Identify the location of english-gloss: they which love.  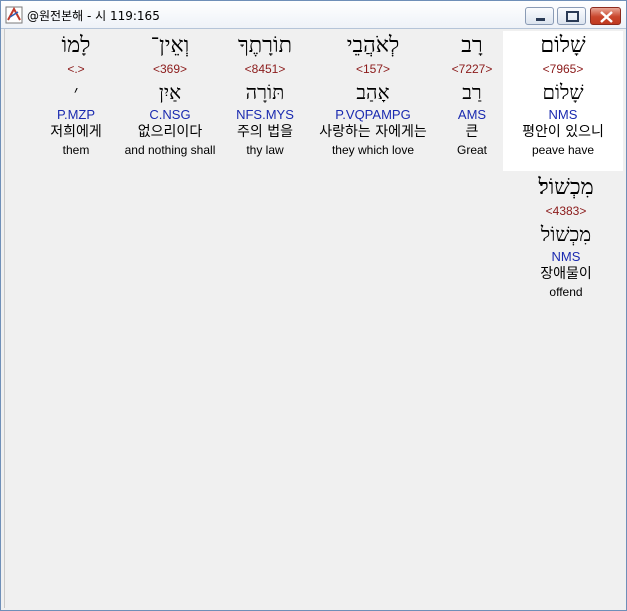
(373, 150).